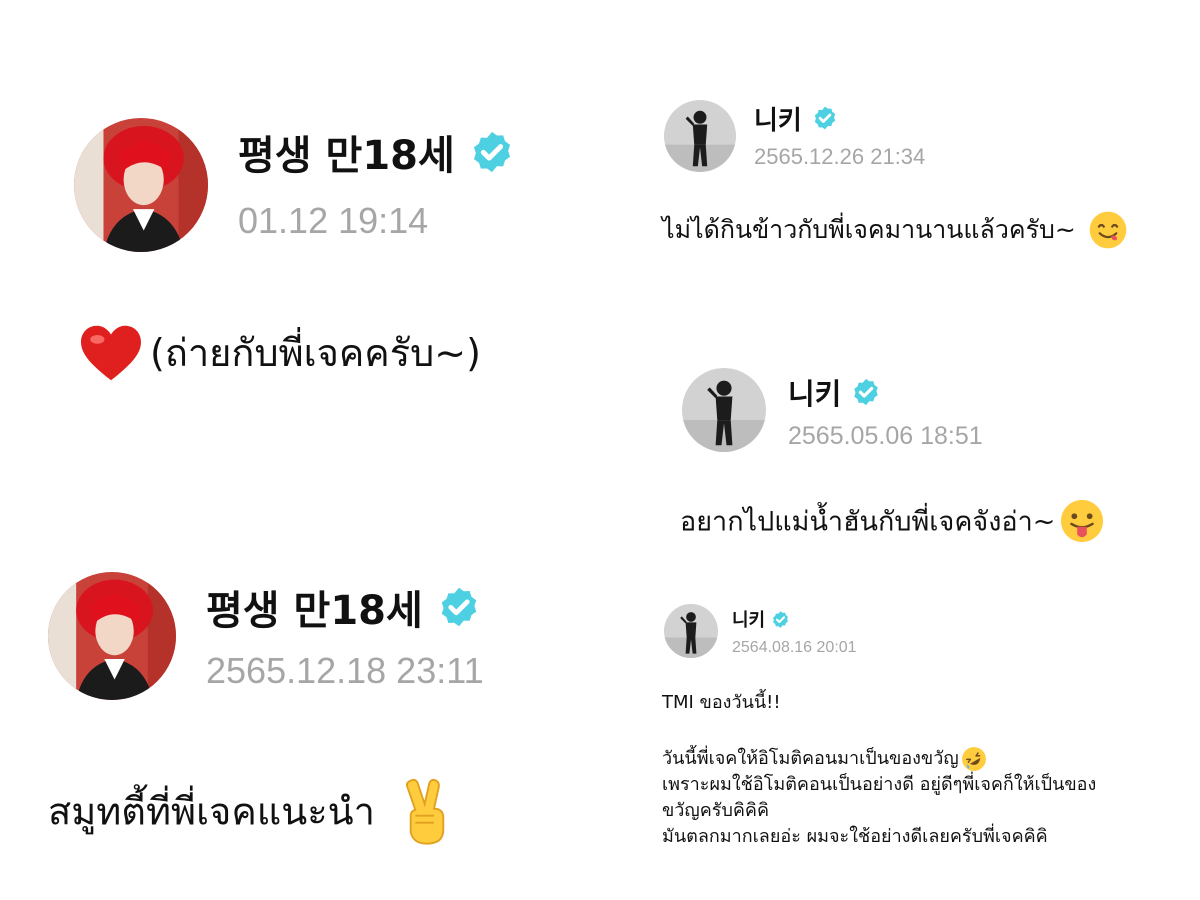  I want to click on rolling-laughing-emoji-icon, so click(974, 759).